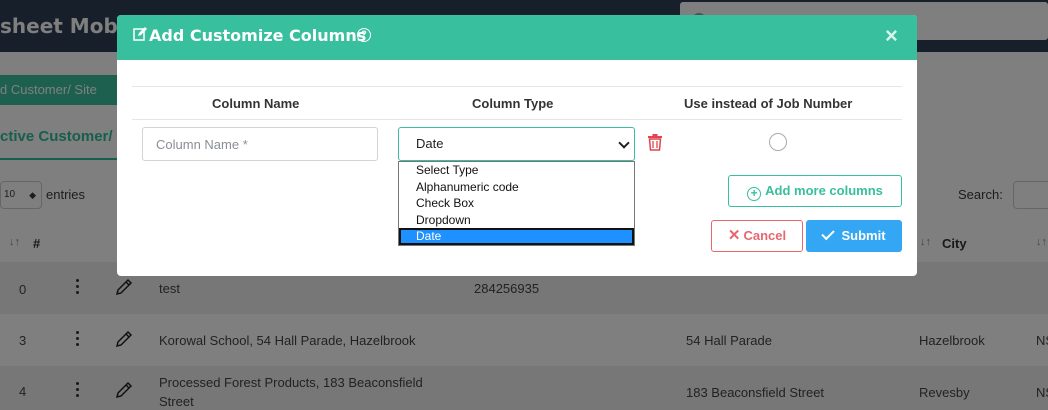 Image resolution: width=1048 pixels, height=410 pixels. What do you see at coordinates (516, 236) in the screenshot?
I see `option-date: Date` at bounding box center [516, 236].